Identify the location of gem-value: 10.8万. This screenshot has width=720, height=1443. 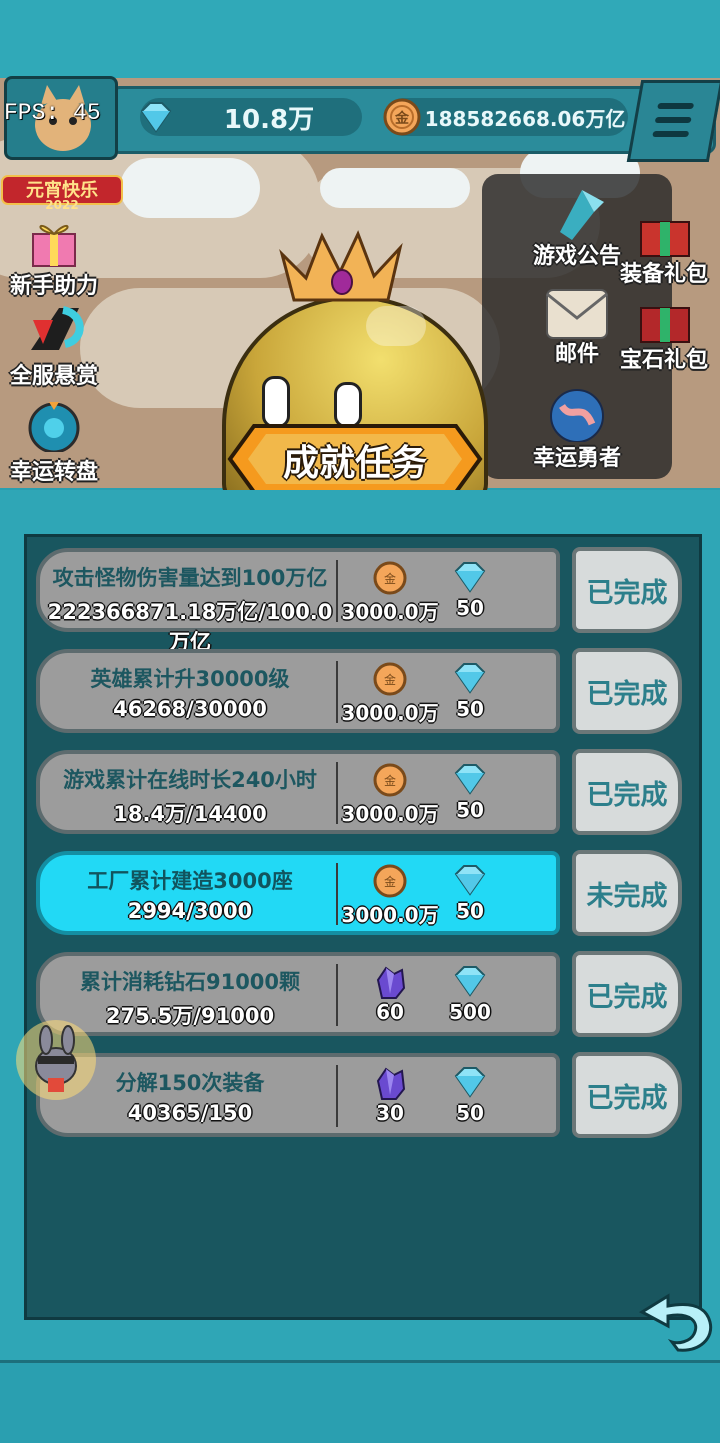
(269, 119).